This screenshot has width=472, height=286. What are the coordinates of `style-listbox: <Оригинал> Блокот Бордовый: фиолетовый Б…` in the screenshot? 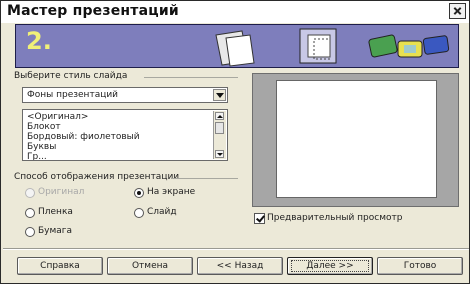 It's located at (125, 135).